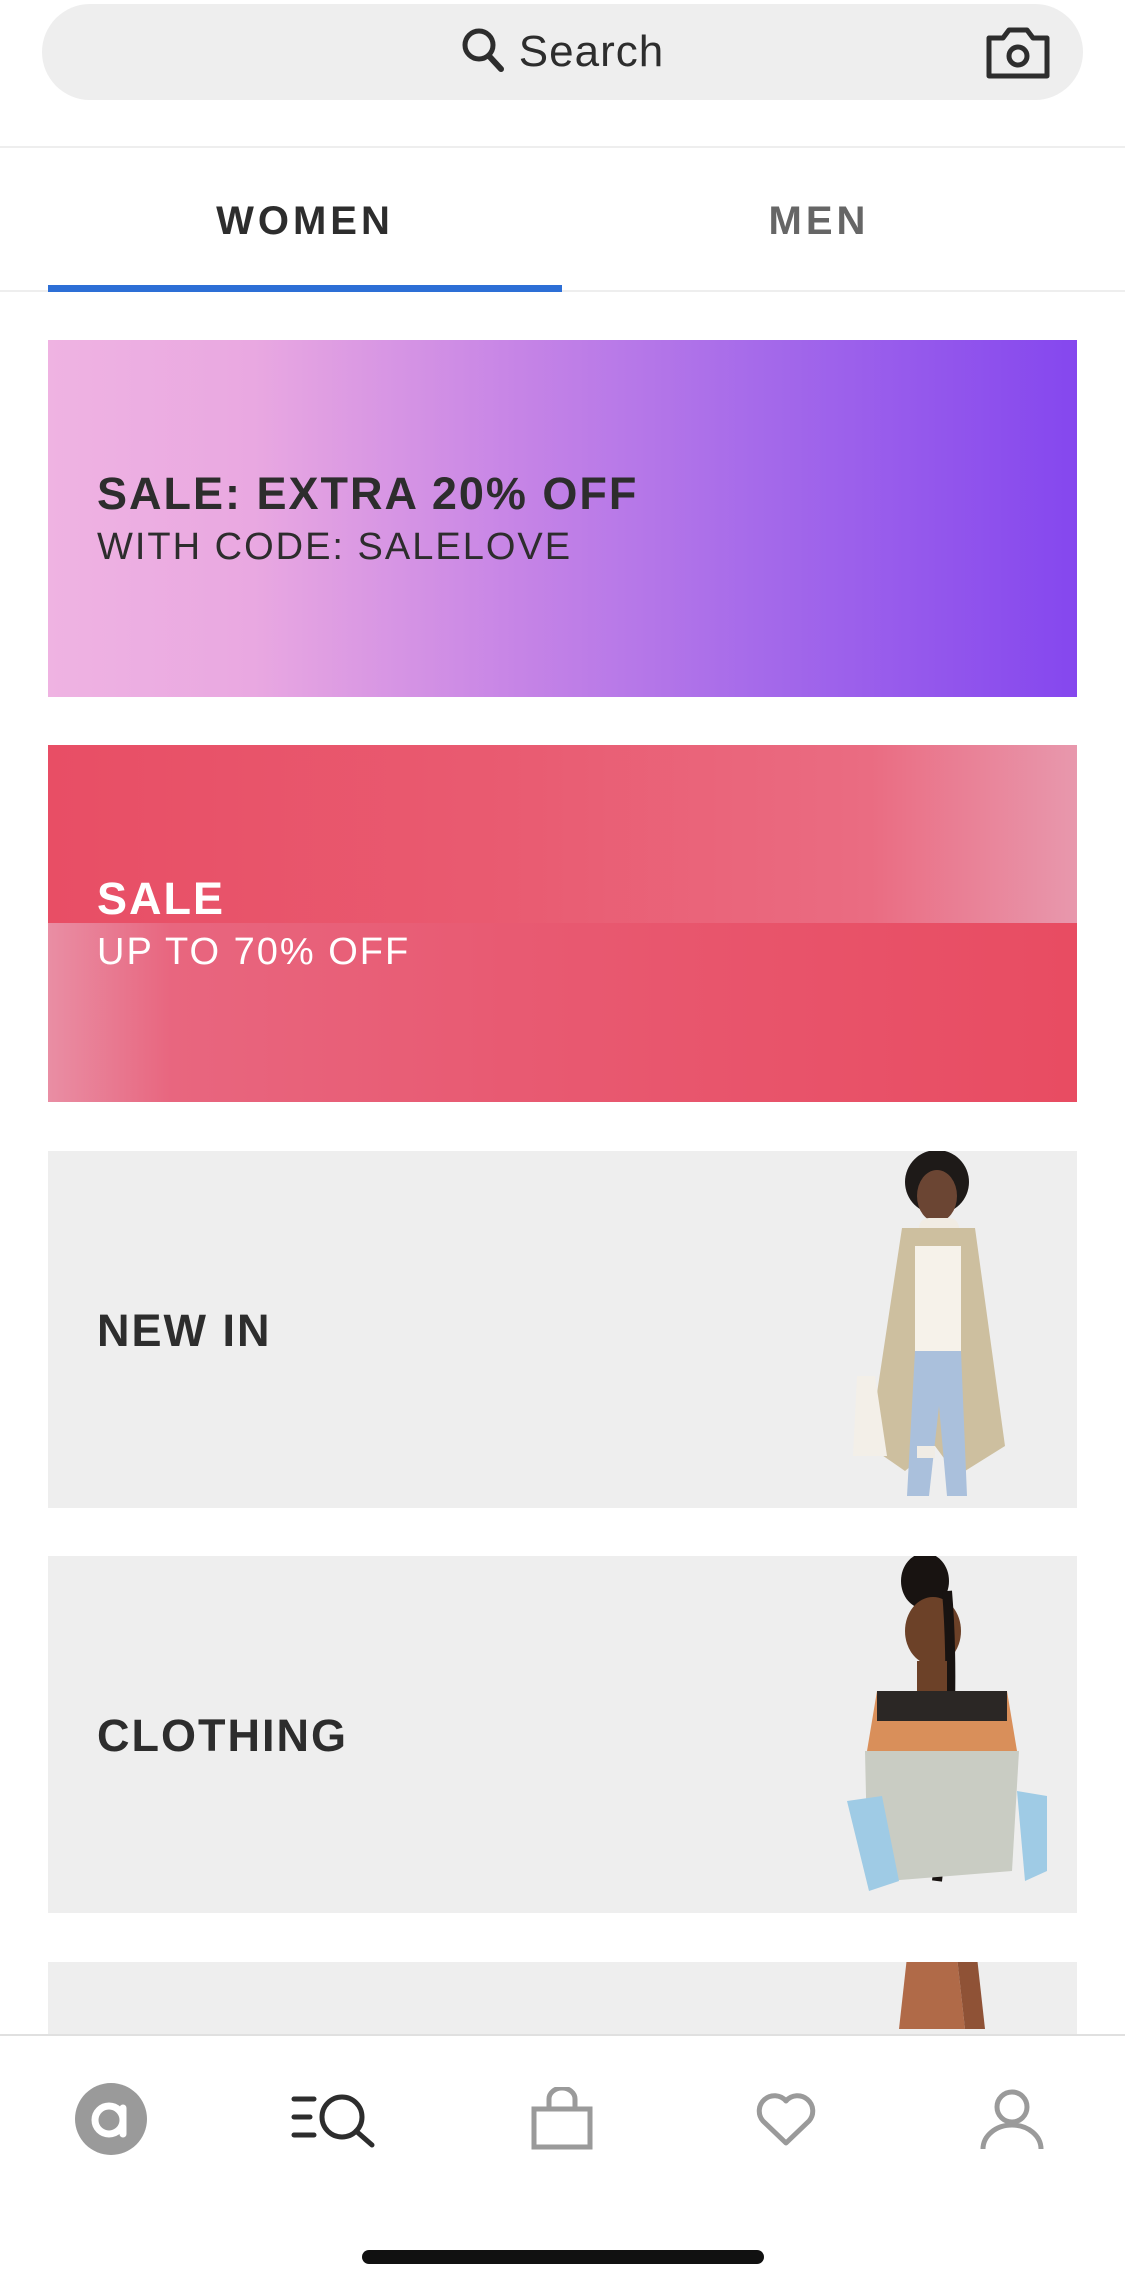 The image size is (1125, 2284). I want to click on nav-saved, so click(786, 2121).